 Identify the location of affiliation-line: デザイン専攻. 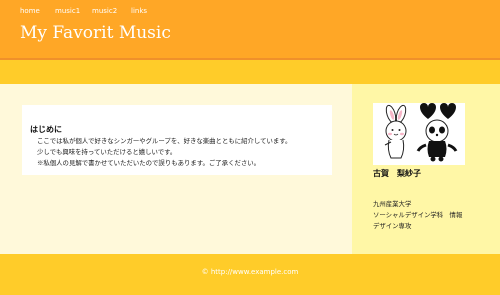
(392, 226).